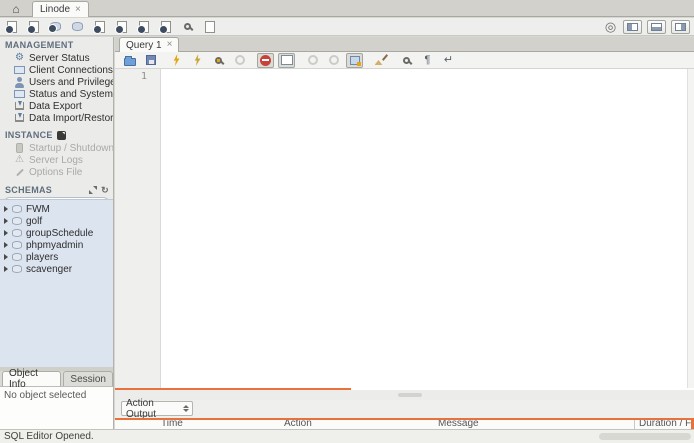 This screenshot has height=443, width=694. Describe the element at coordinates (56, 135) in the screenshot. I see `instance-section-title: INSTANCE` at that location.